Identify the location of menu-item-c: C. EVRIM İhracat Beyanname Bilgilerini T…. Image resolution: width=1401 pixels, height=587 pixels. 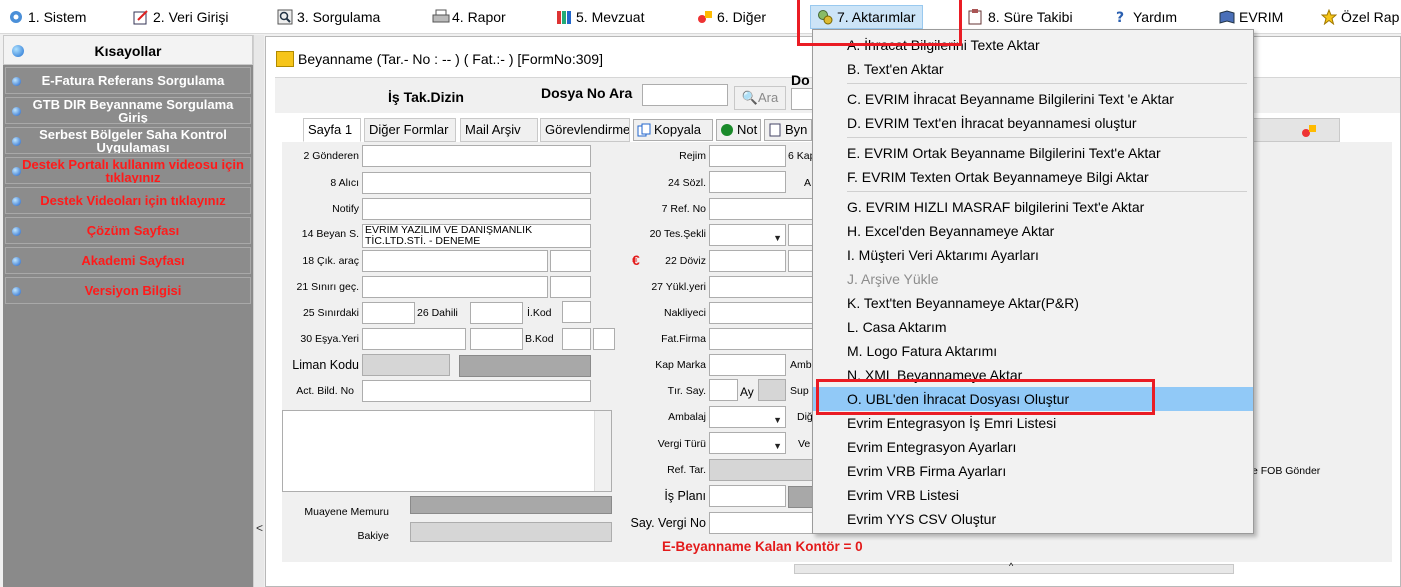
(1033, 99).